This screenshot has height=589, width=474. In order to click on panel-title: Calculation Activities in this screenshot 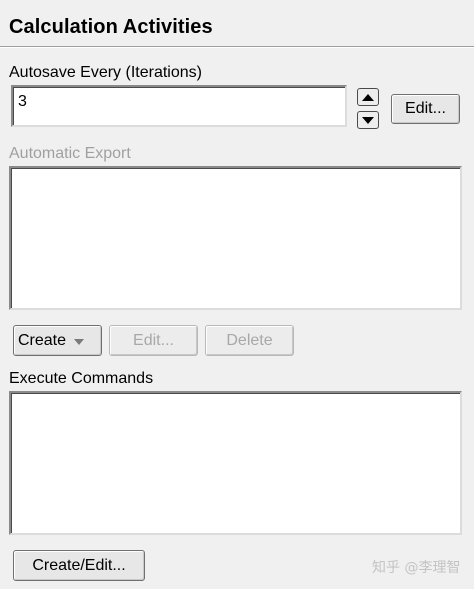, I will do `click(111, 27)`.